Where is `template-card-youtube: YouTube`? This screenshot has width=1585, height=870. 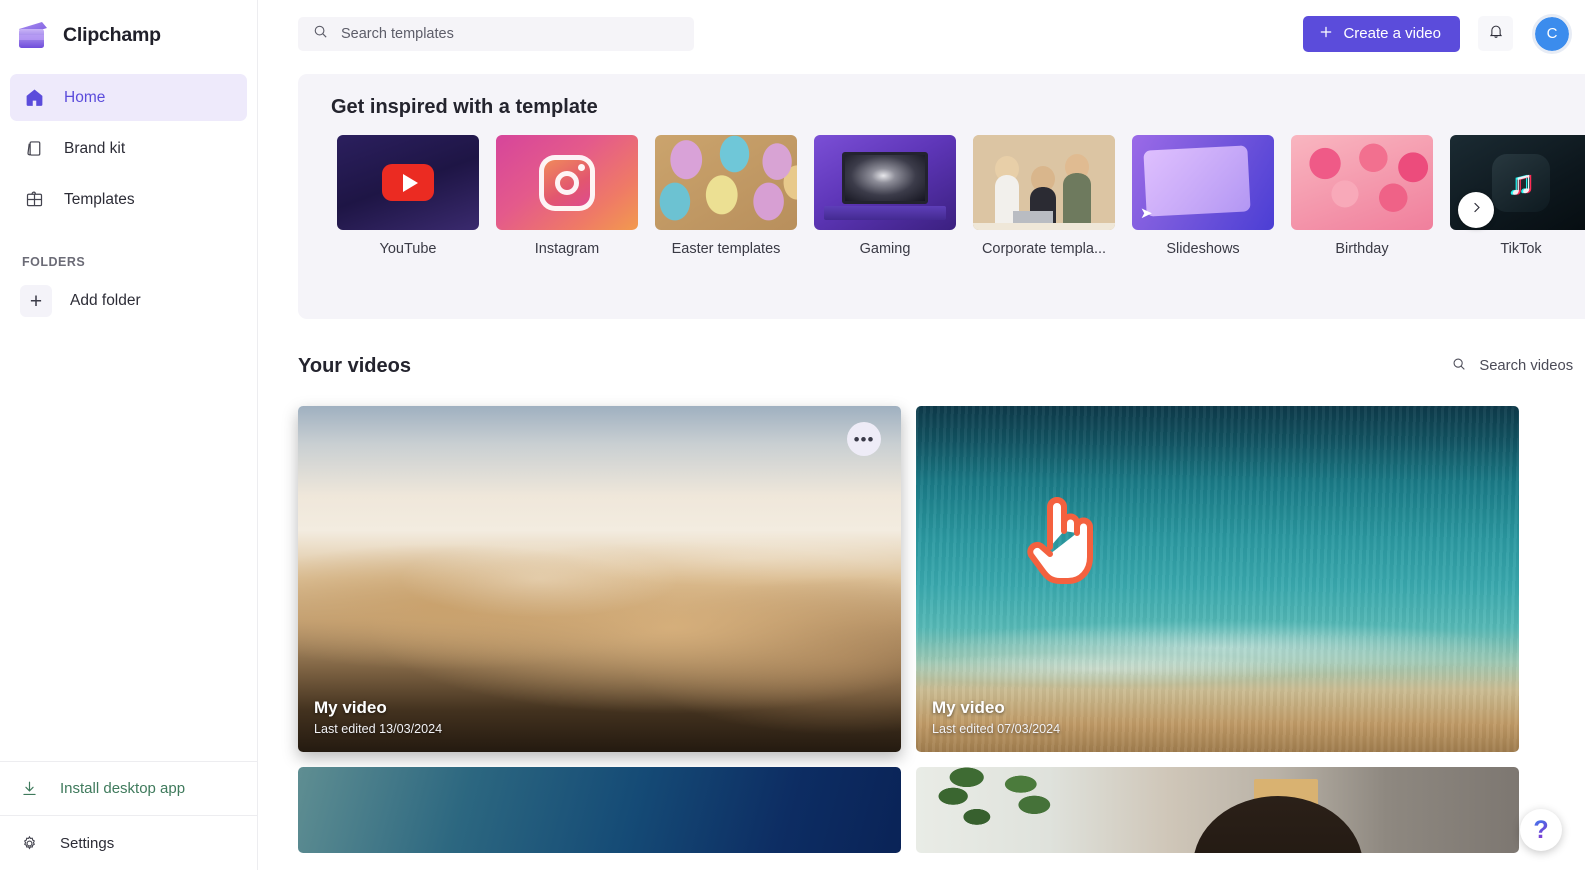
template-card-youtube: YouTube is located at coordinates (408, 196).